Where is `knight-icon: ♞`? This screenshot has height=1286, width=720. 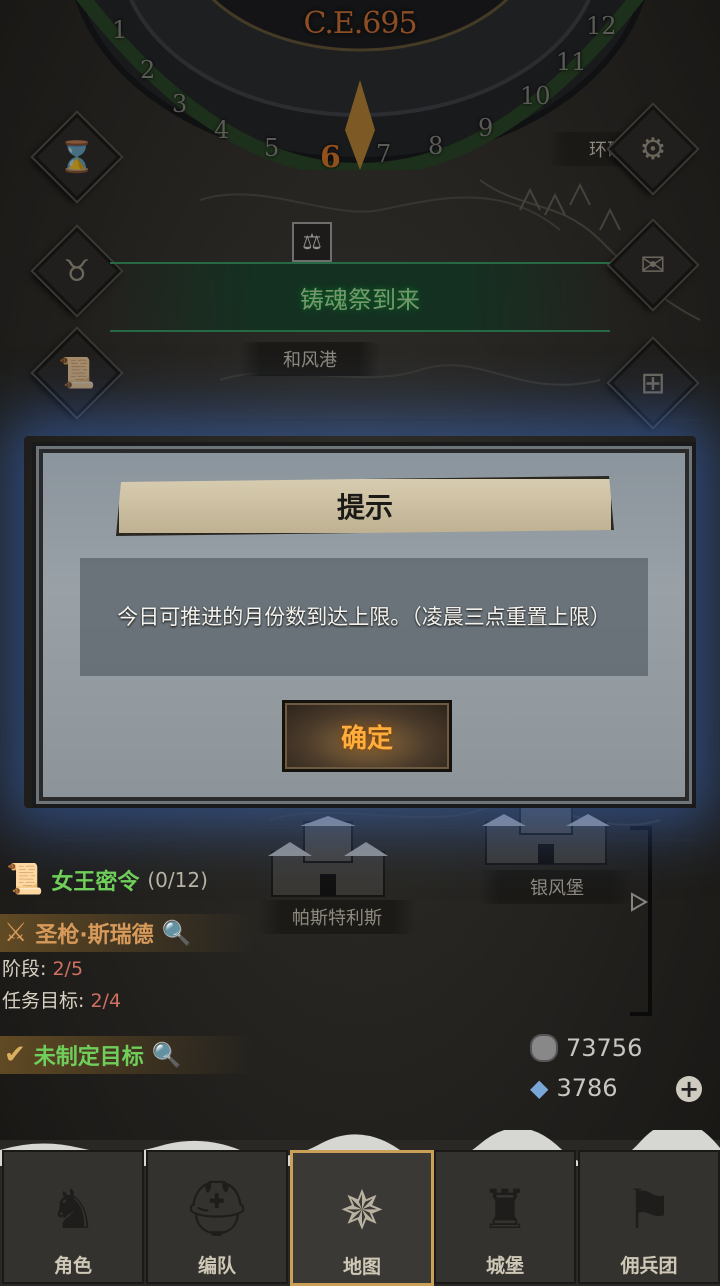 knight-icon: ♞ is located at coordinates (73, 1209).